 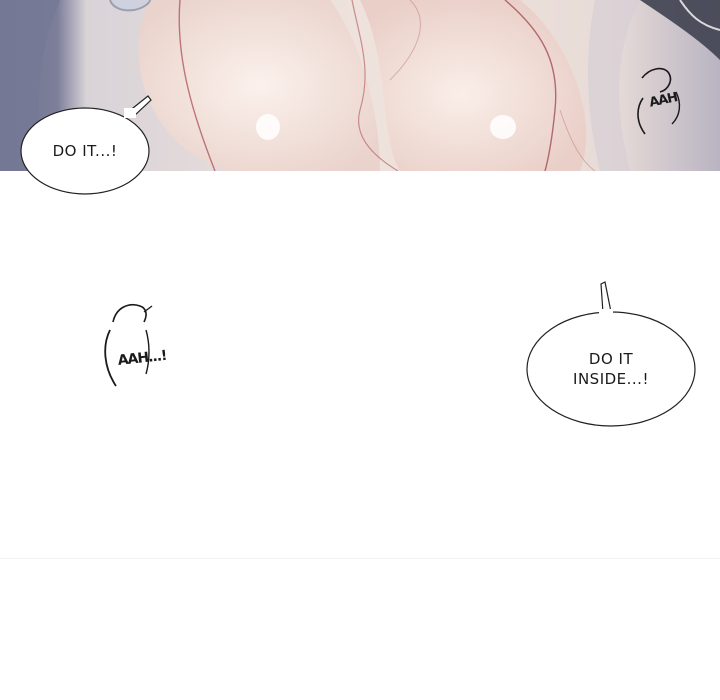 I want to click on speech-text: DO IT...!, so click(x=85, y=150).